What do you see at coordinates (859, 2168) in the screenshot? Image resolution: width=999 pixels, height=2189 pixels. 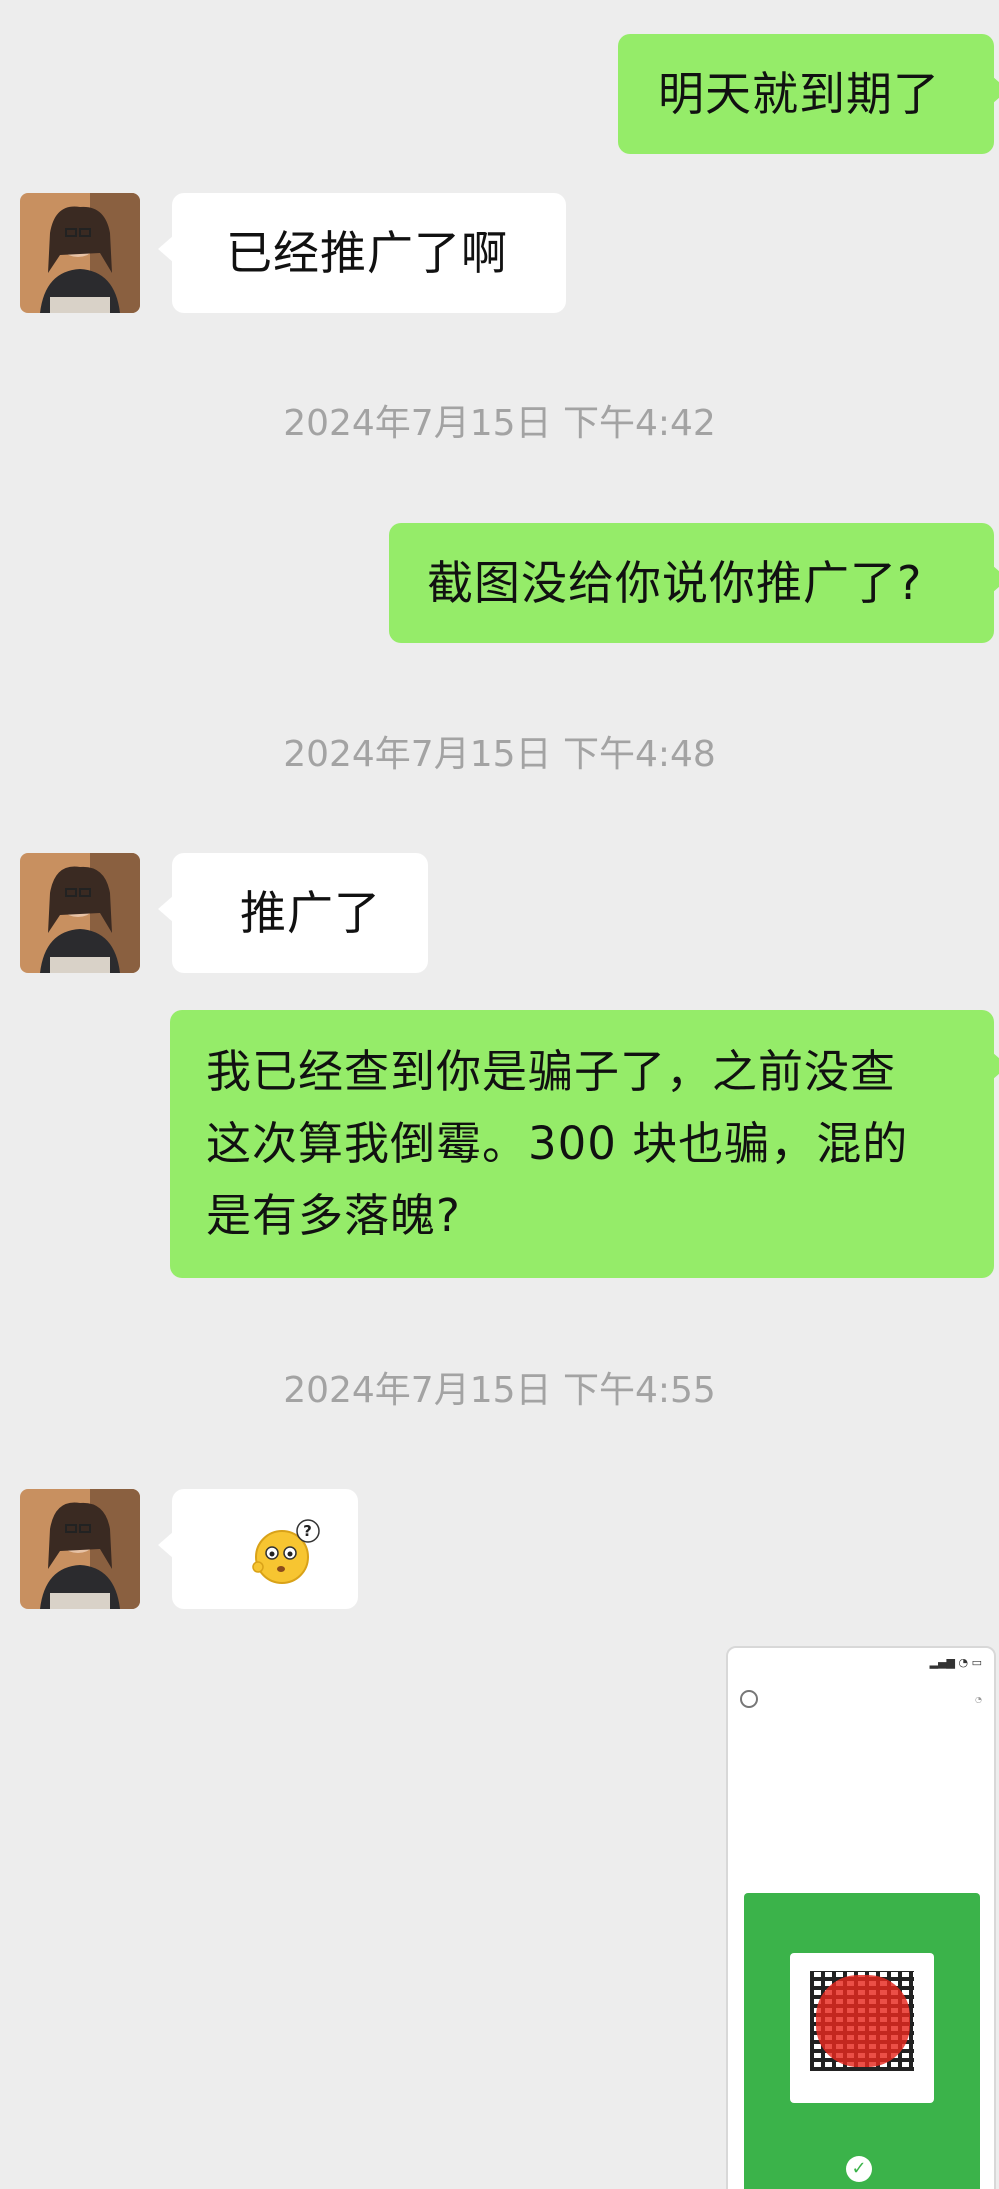 I see `check-circle-icon: ✓` at bounding box center [859, 2168].